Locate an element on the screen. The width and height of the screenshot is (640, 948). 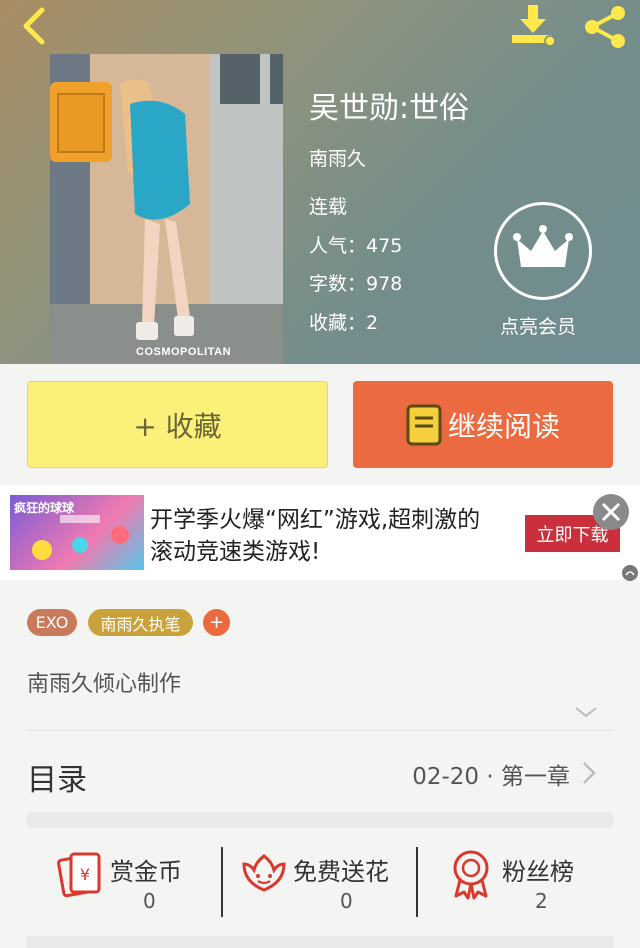
book-title: 吴世勋:世俗 is located at coordinates (389, 108).